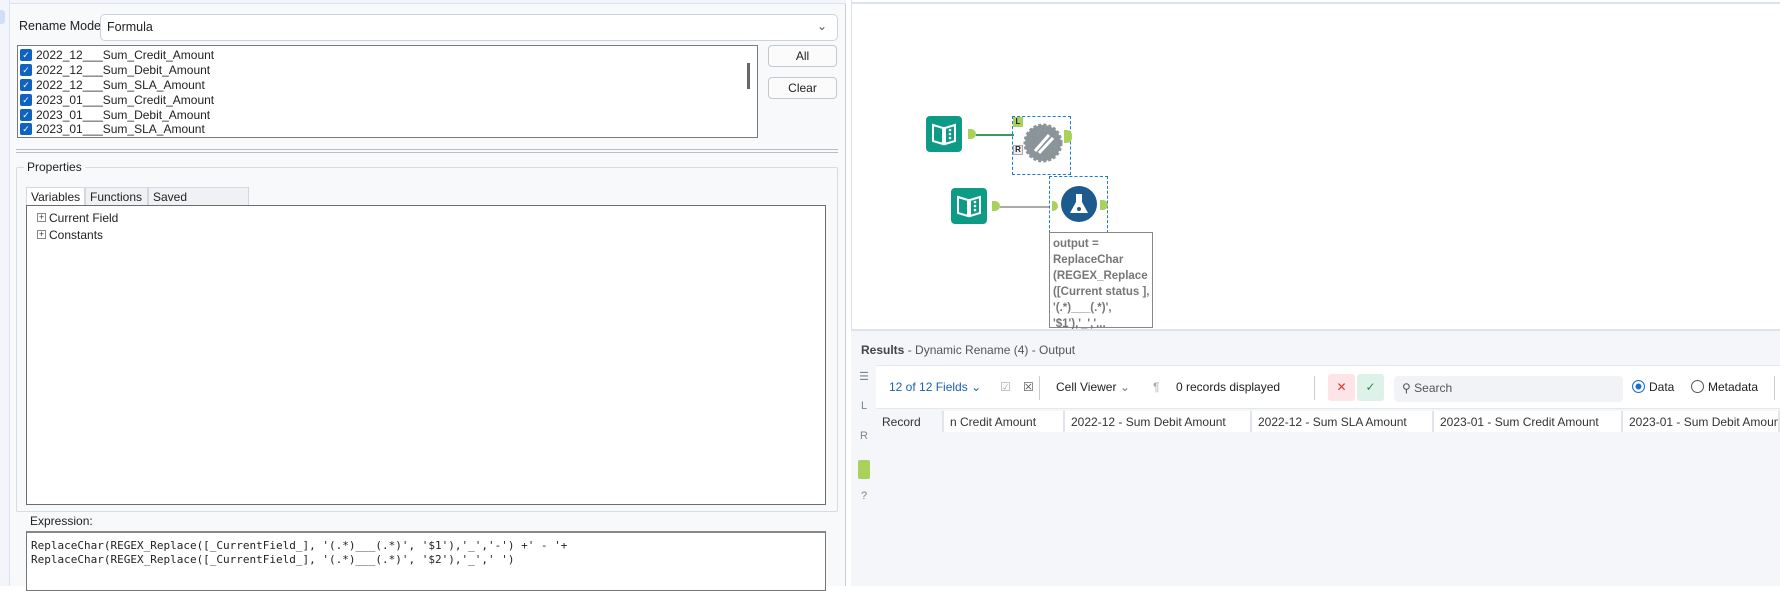 This screenshot has width=1780, height=591. I want to click on list-item: ✓ 2022_12___Sum_SLA_Amount, so click(387, 85).